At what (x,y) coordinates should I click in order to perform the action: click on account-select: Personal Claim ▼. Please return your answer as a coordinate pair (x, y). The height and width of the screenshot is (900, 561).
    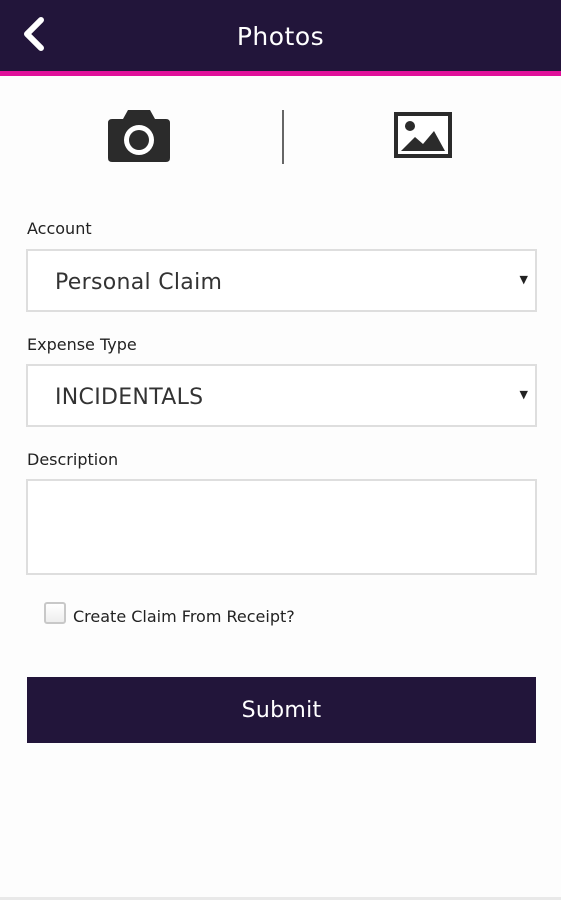
    Looking at the image, I should click on (281, 280).